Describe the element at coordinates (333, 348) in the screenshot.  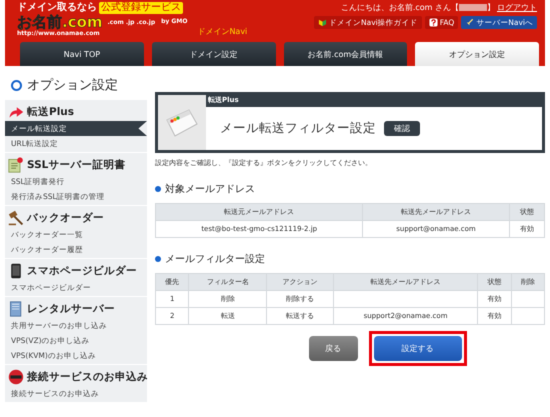
I see `back-button: 戻る` at that location.